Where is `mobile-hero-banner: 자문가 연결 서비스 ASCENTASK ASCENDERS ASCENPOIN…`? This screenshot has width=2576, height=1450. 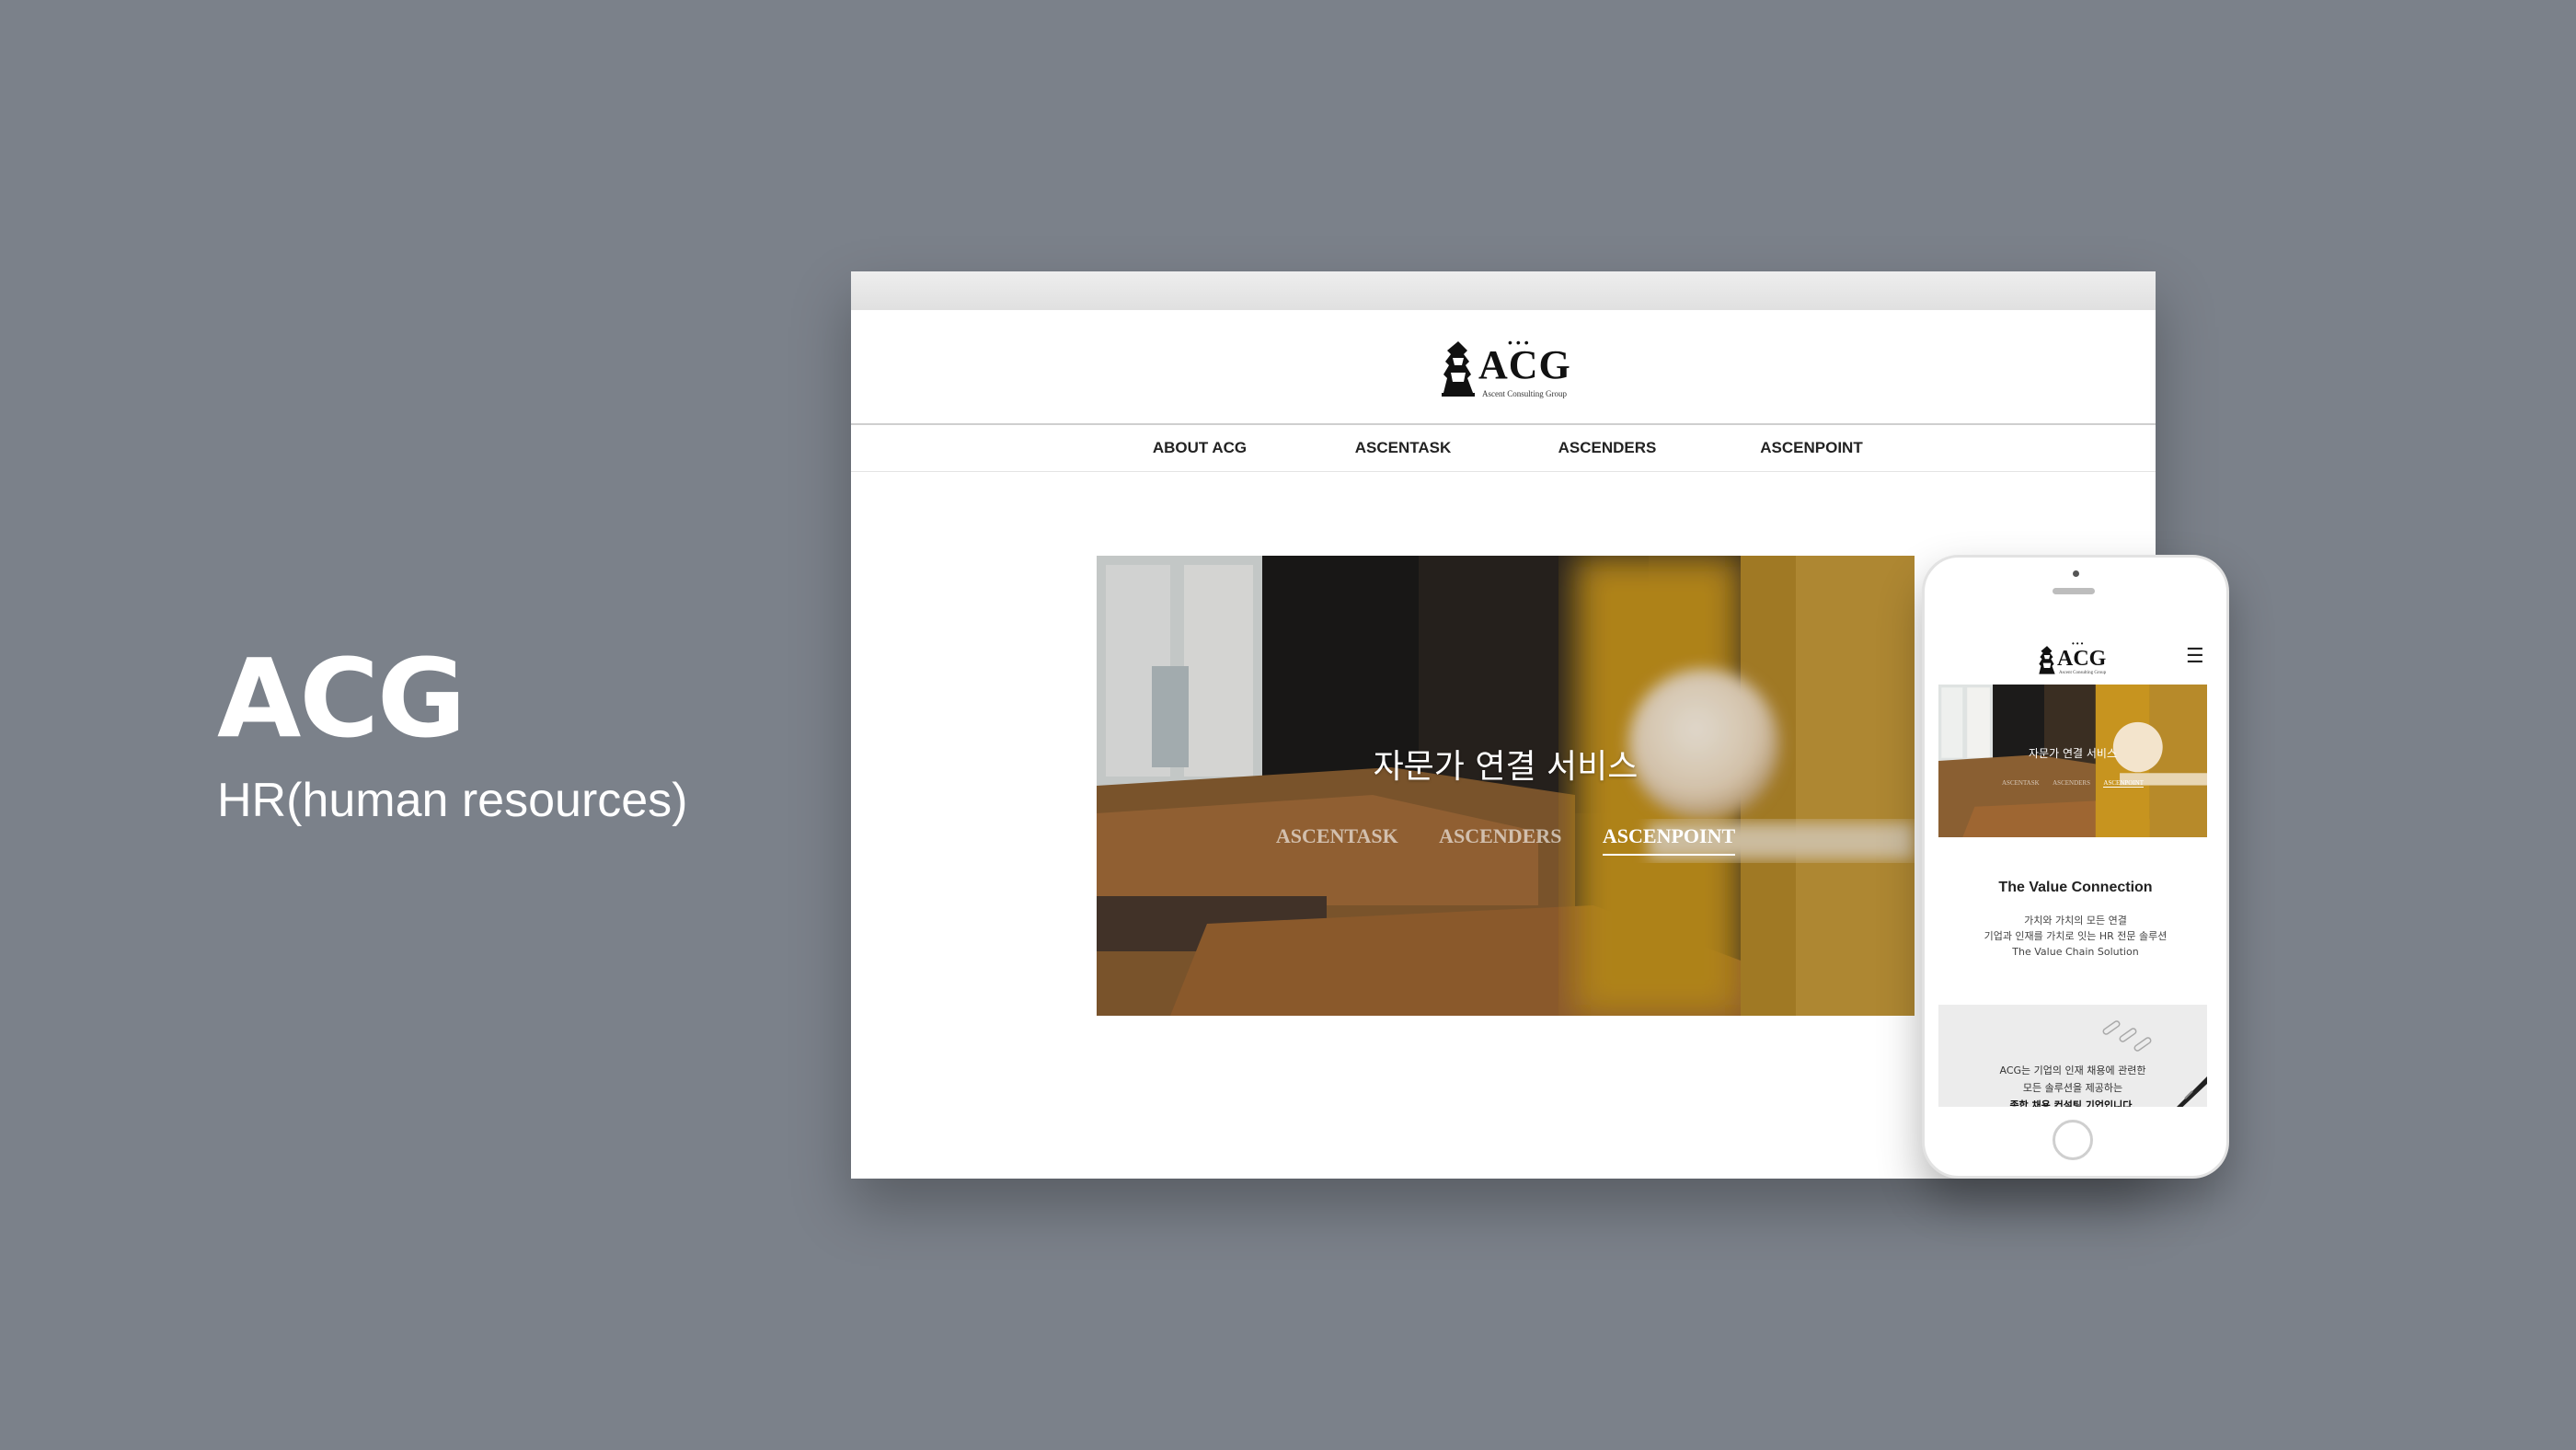
mobile-hero-banner: 자문가 연결 서비스 ASCENTASK ASCENDERS ASCENPOIN… is located at coordinates (2072, 761).